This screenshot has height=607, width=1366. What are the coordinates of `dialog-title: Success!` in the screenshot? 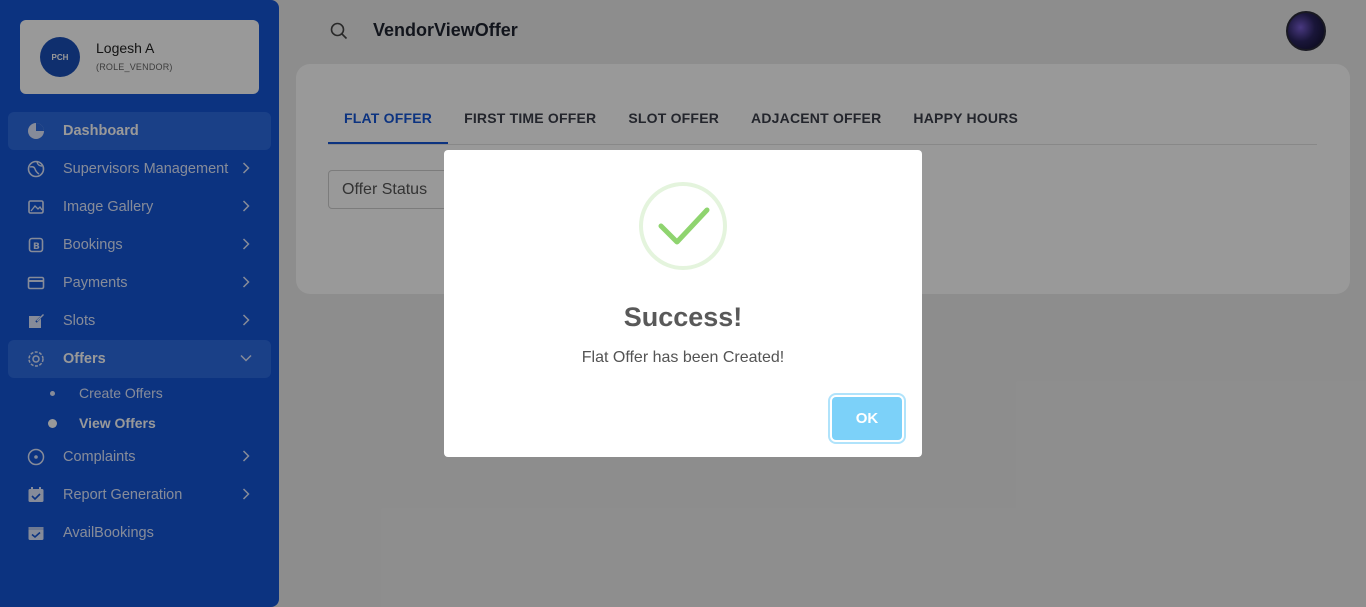 It's located at (683, 317).